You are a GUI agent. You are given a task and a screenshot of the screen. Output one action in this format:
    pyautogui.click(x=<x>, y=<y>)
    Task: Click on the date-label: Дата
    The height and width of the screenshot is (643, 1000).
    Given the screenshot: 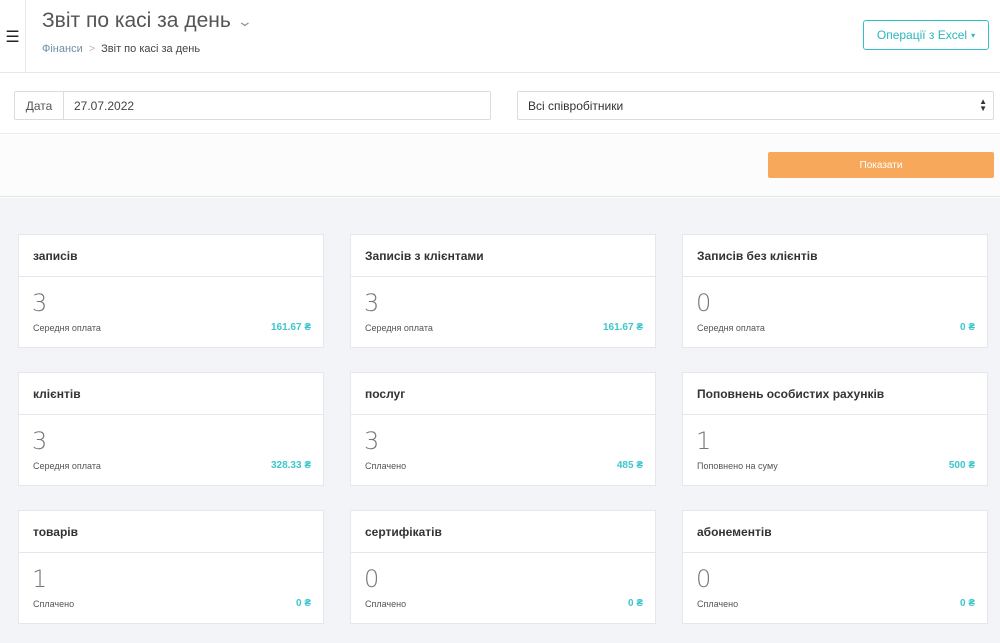 What is the action you would take?
    pyautogui.click(x=39, y=105)
    